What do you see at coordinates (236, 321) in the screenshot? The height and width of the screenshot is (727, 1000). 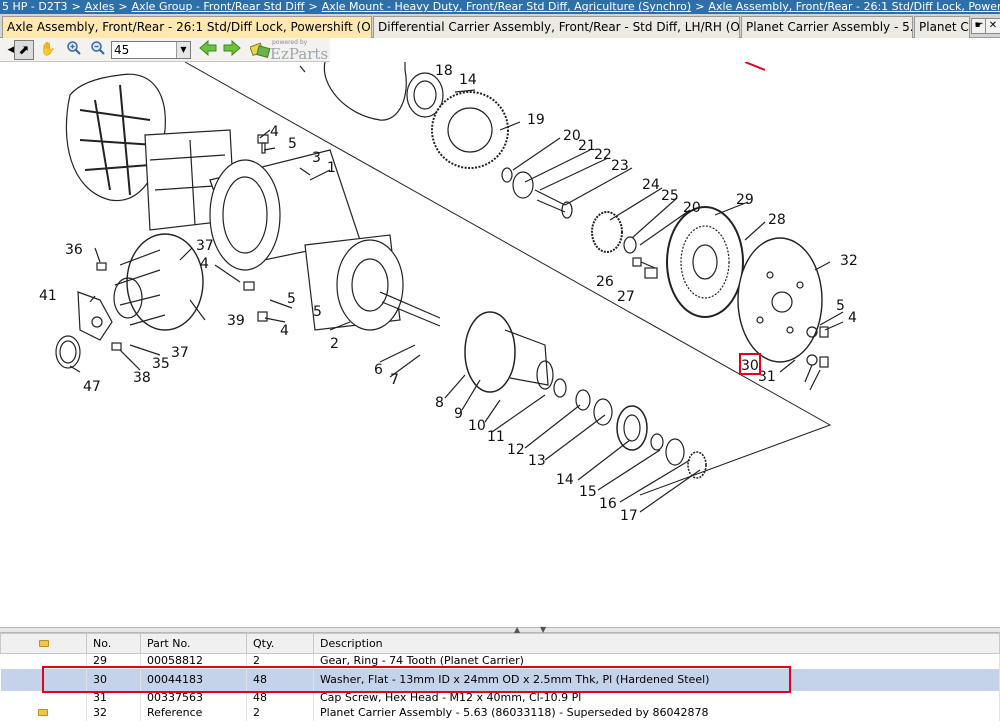 I see `callout-39: 39` at bounding box center [236, 321].